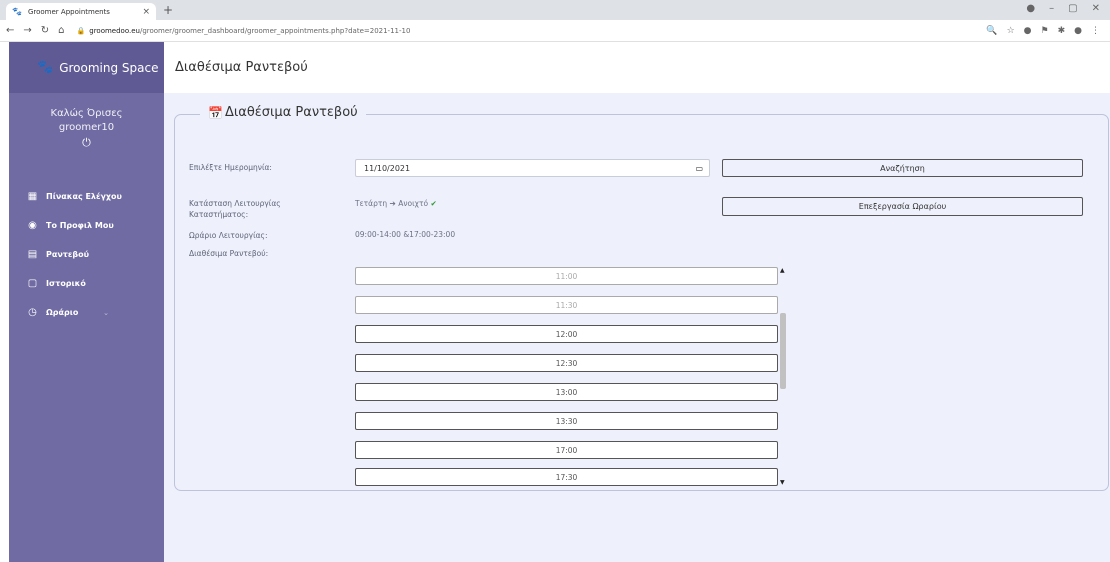 The width and height of the screenshot is (1110, 562). I want to click on browser-tab: 🐾 Groomer Appointments ×, so click(81, 11).